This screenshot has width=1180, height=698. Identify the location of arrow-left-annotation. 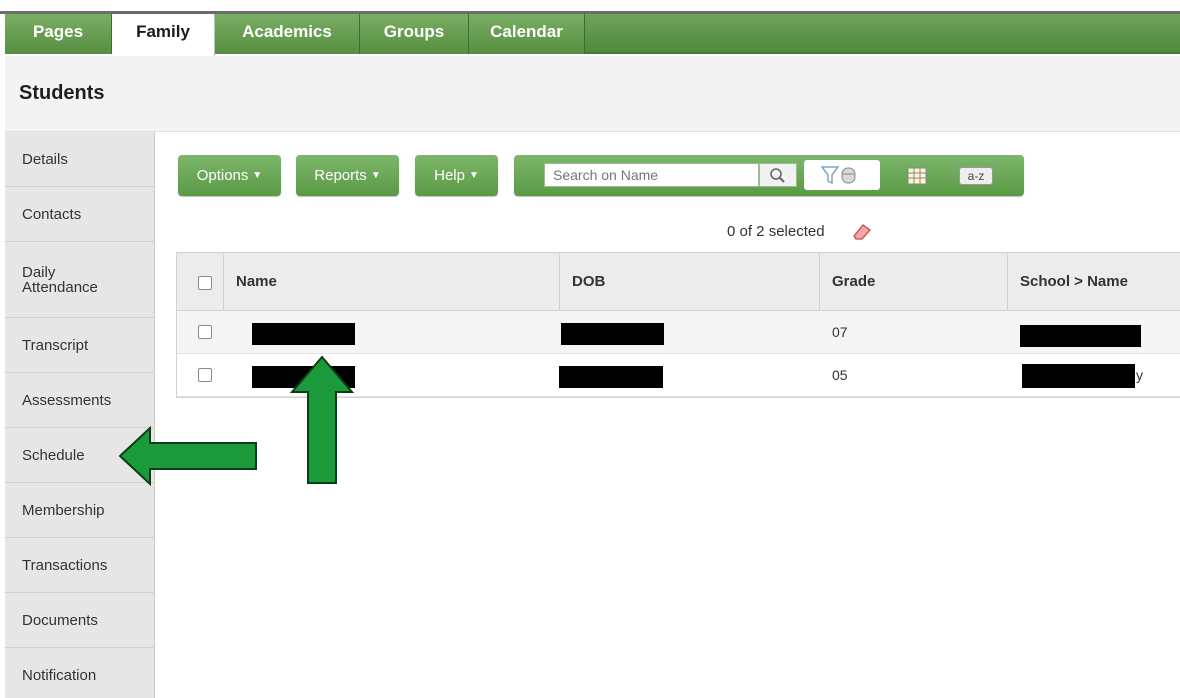
(187, 456).